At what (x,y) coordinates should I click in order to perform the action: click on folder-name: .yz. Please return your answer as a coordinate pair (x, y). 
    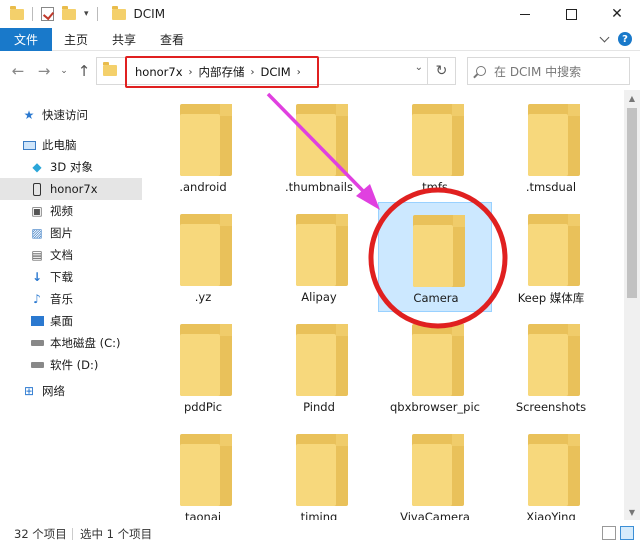
    Looking at the image, I should click on (203, 297).